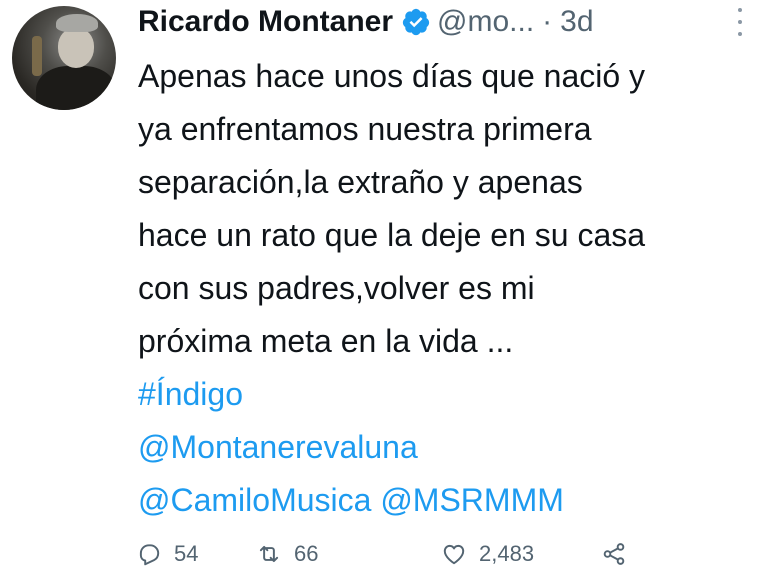 This screenshot has width=767, height=587. What do you see at coordinates (76, 88) in the screenshot?
I see `avatar-body` at bounding box center [76, 88].